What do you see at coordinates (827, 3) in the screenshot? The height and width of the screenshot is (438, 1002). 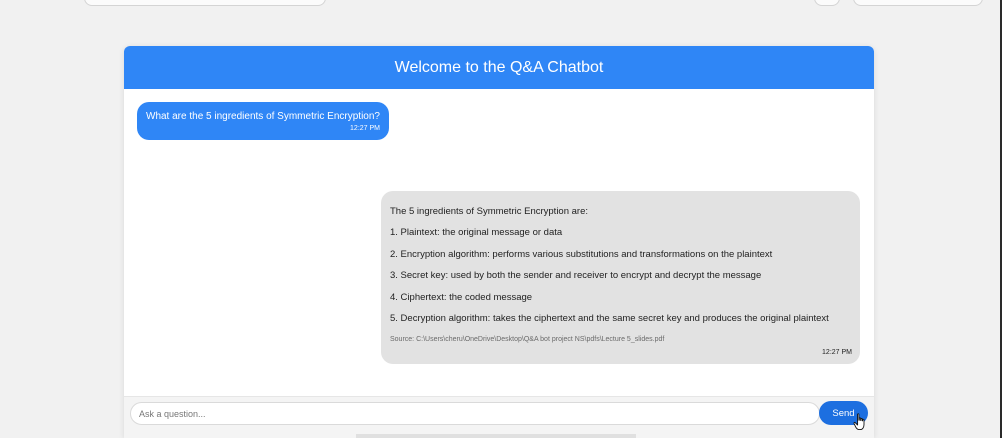 I see `browser-control-icon` at bounding box center [827, 3].